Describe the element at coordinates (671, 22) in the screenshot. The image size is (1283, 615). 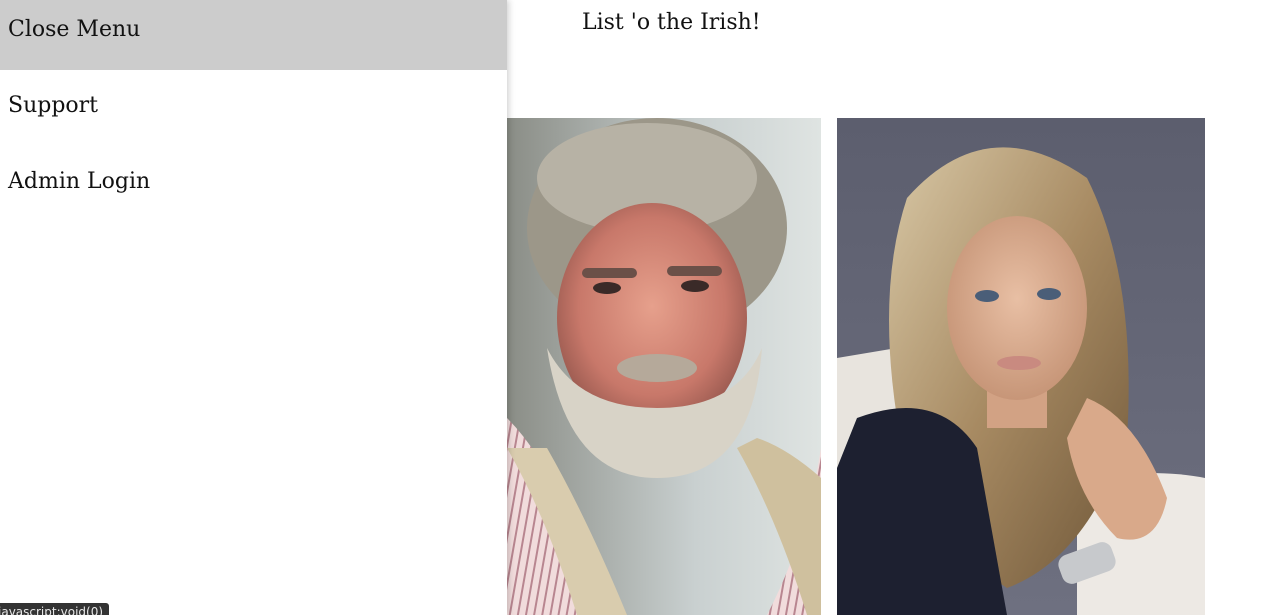
I see `page-title: List 'o the Irish!` at that location.